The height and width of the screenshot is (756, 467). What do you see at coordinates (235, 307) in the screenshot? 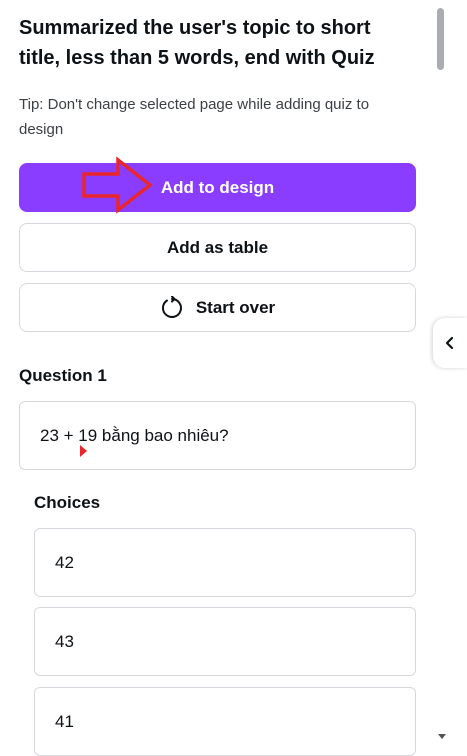
I see `start-over-label: Start over` at bounding box center [235, 307].